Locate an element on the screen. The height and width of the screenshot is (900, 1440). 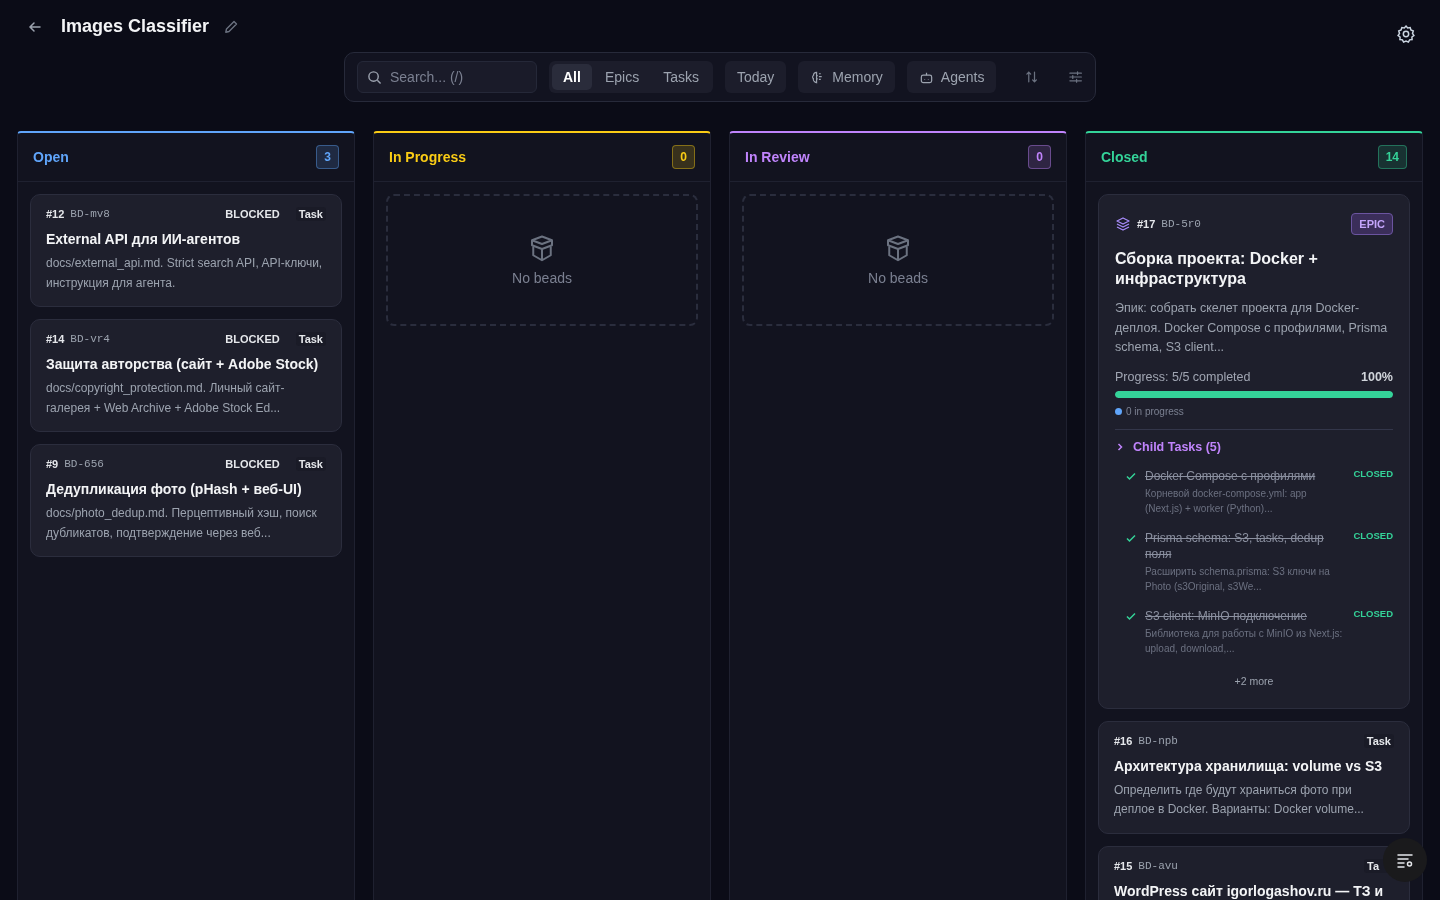
issue-number: #12 is located at coordinates (55, 214).